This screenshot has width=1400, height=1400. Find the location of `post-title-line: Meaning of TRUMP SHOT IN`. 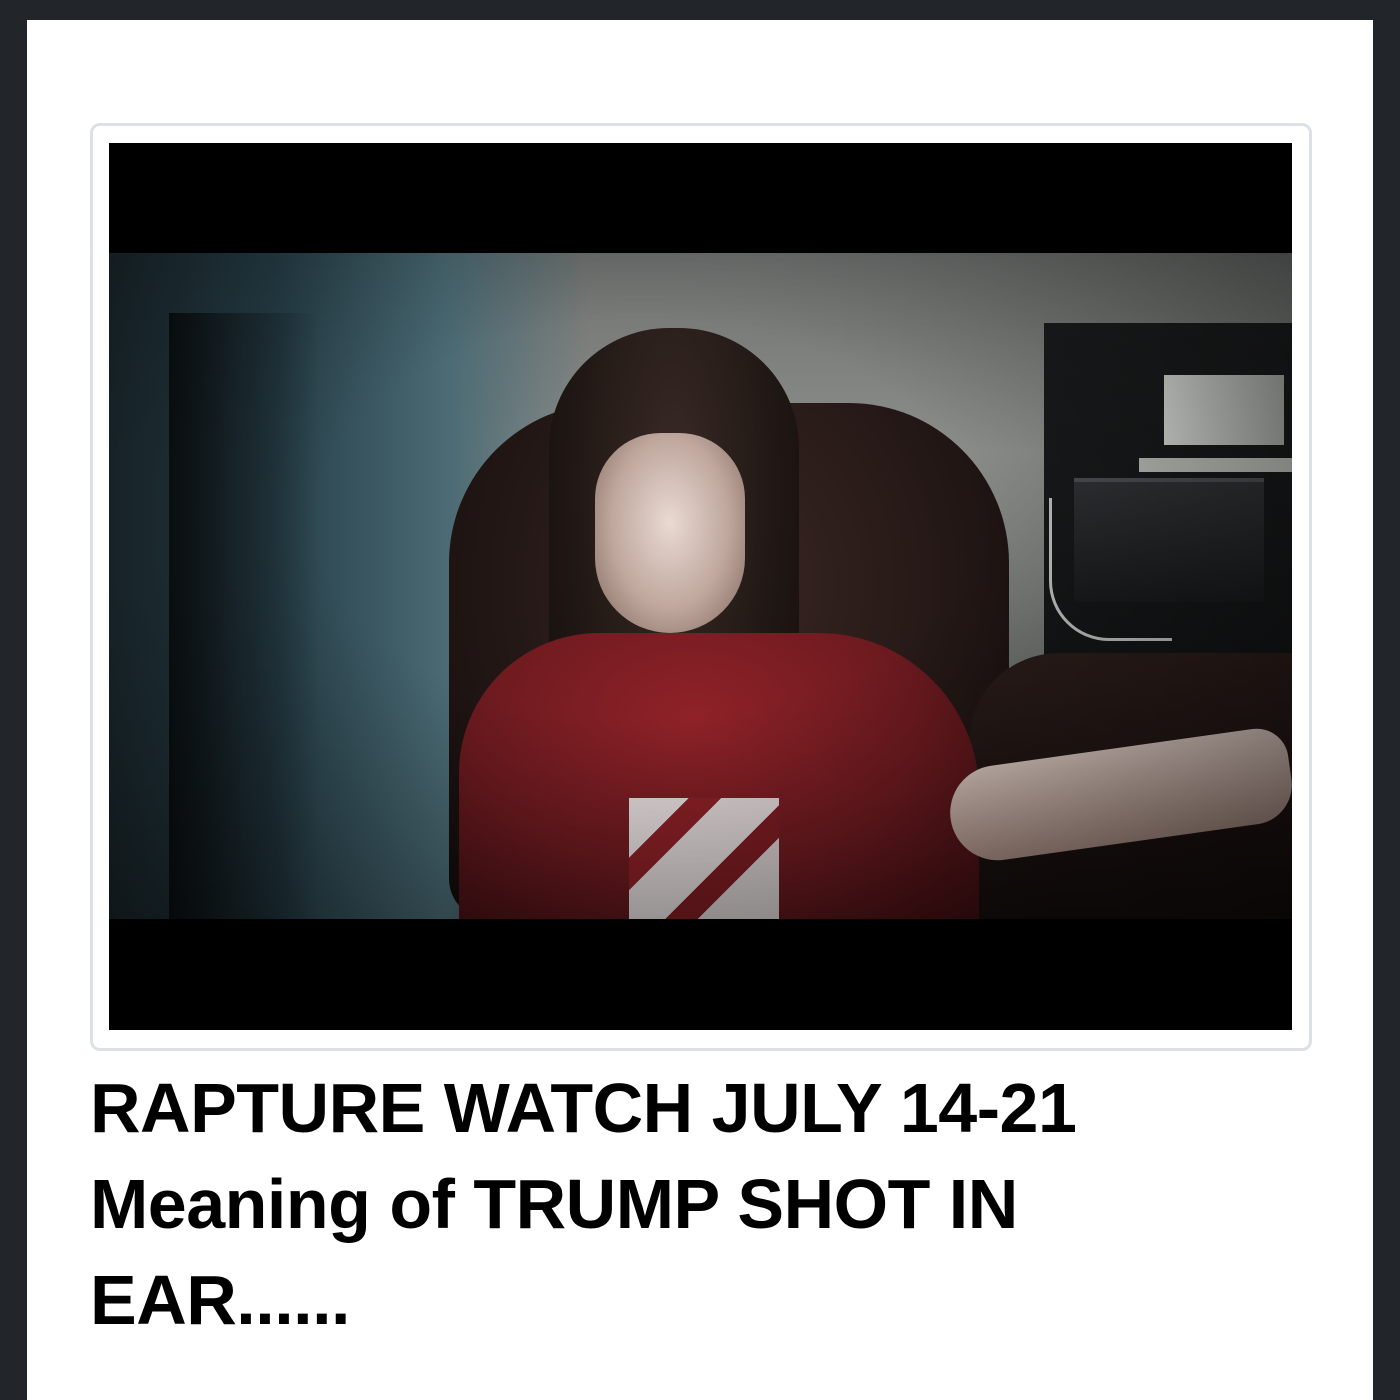

post-title-line: Meaning of TRUMP SHOT IN is located at coordinates (554, 1204).